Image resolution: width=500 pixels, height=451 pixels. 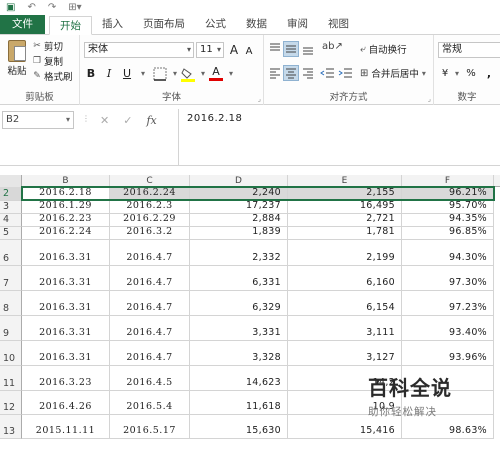 I want to click on cell-f: 94.30%, so click(x=448, y=253).